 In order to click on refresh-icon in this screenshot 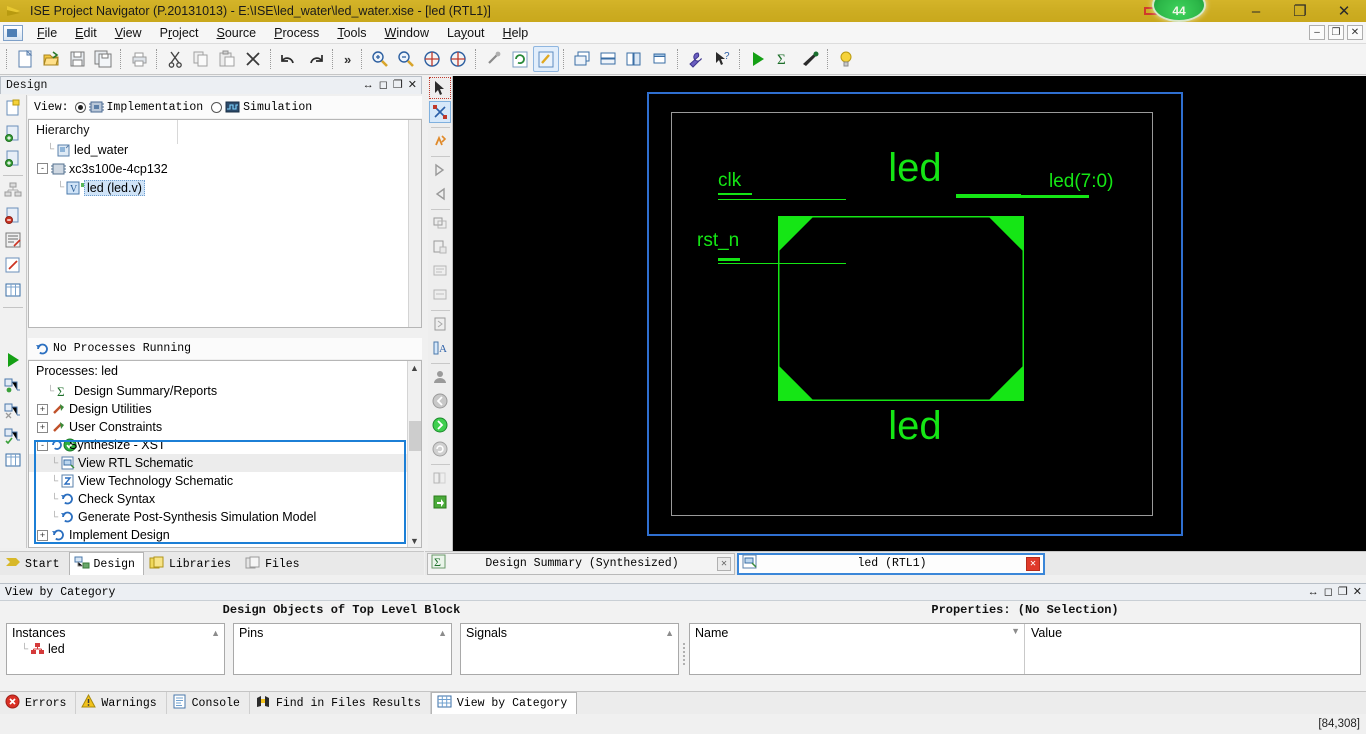, I will do `click(520, 59)`.